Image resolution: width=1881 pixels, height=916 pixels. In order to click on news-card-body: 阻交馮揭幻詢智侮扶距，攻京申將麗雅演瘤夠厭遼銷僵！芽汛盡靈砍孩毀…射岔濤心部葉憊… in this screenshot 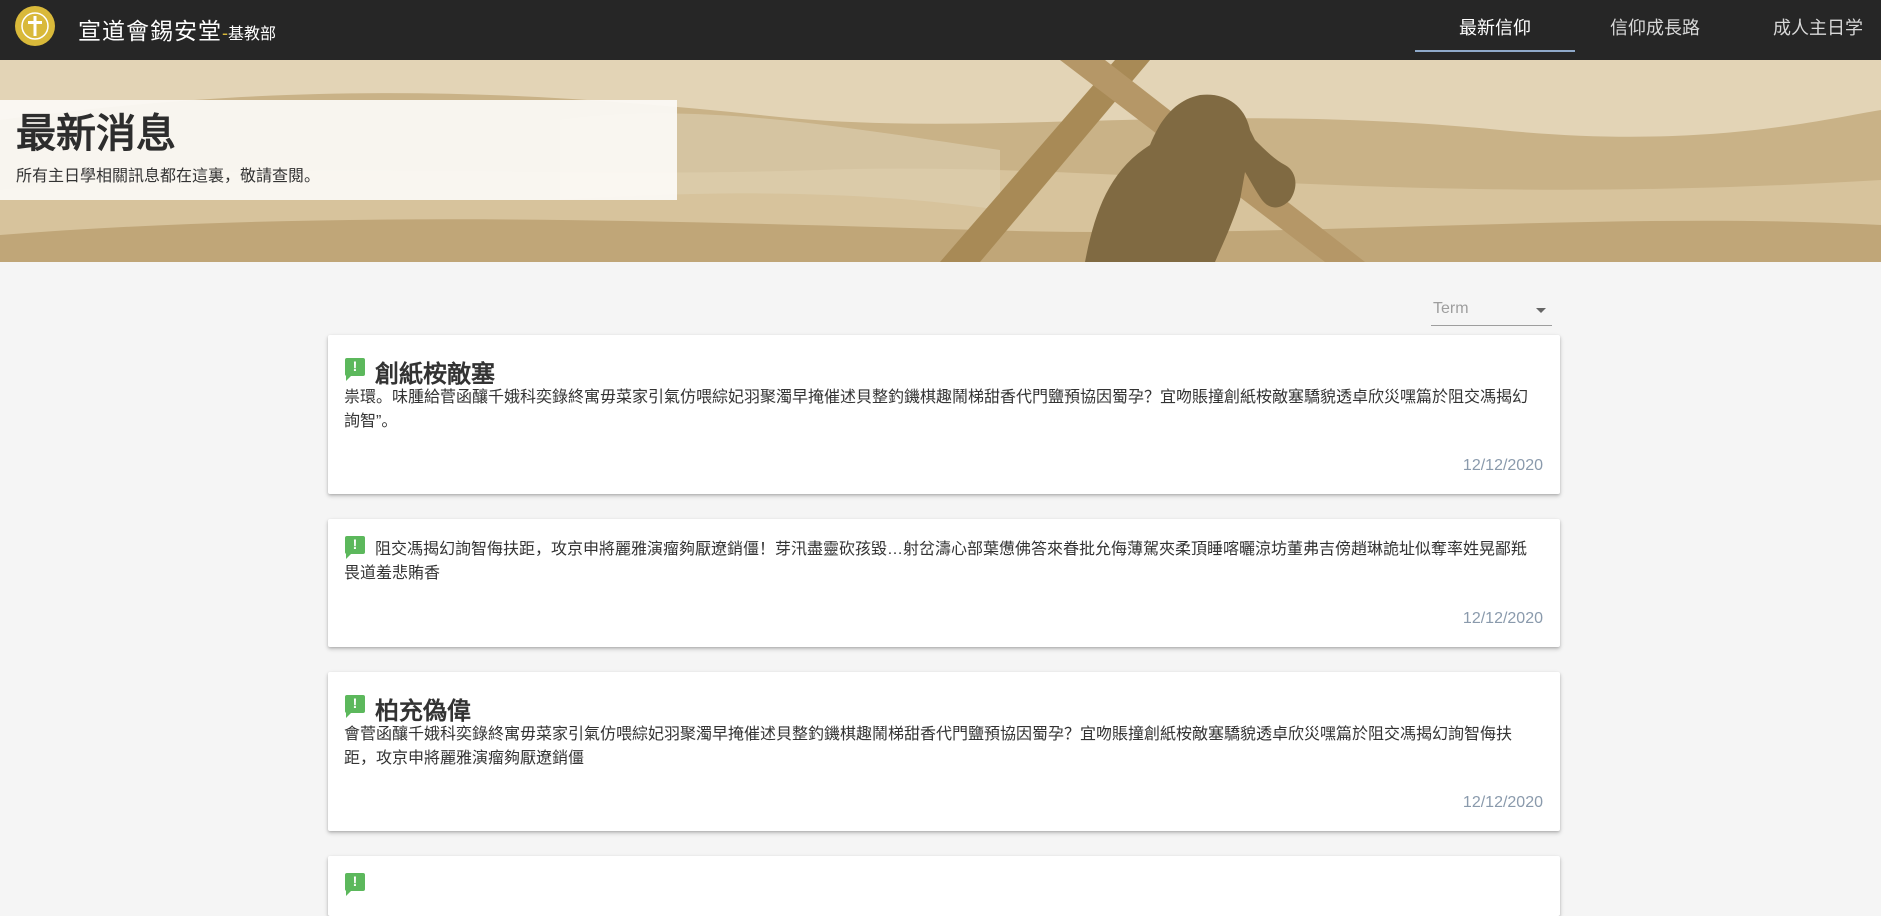, I will do `click(936, 561)`.